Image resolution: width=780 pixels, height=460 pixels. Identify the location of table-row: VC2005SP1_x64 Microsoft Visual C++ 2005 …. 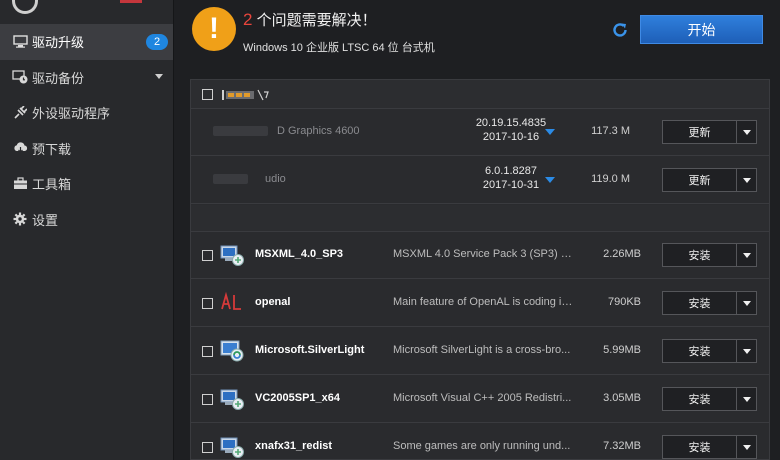
(480, 399).